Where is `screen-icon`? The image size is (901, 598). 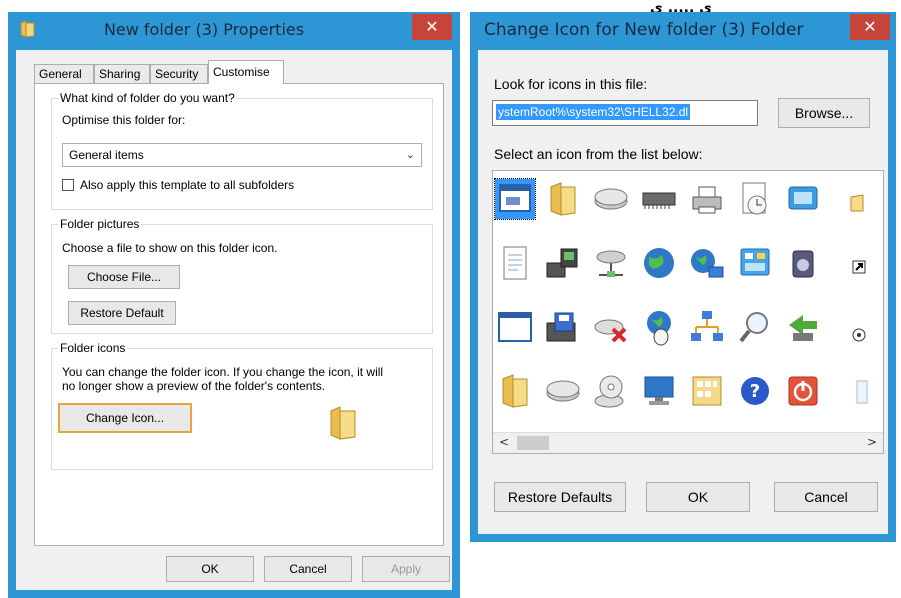 screen-icon is located at coordinates (803, 199).